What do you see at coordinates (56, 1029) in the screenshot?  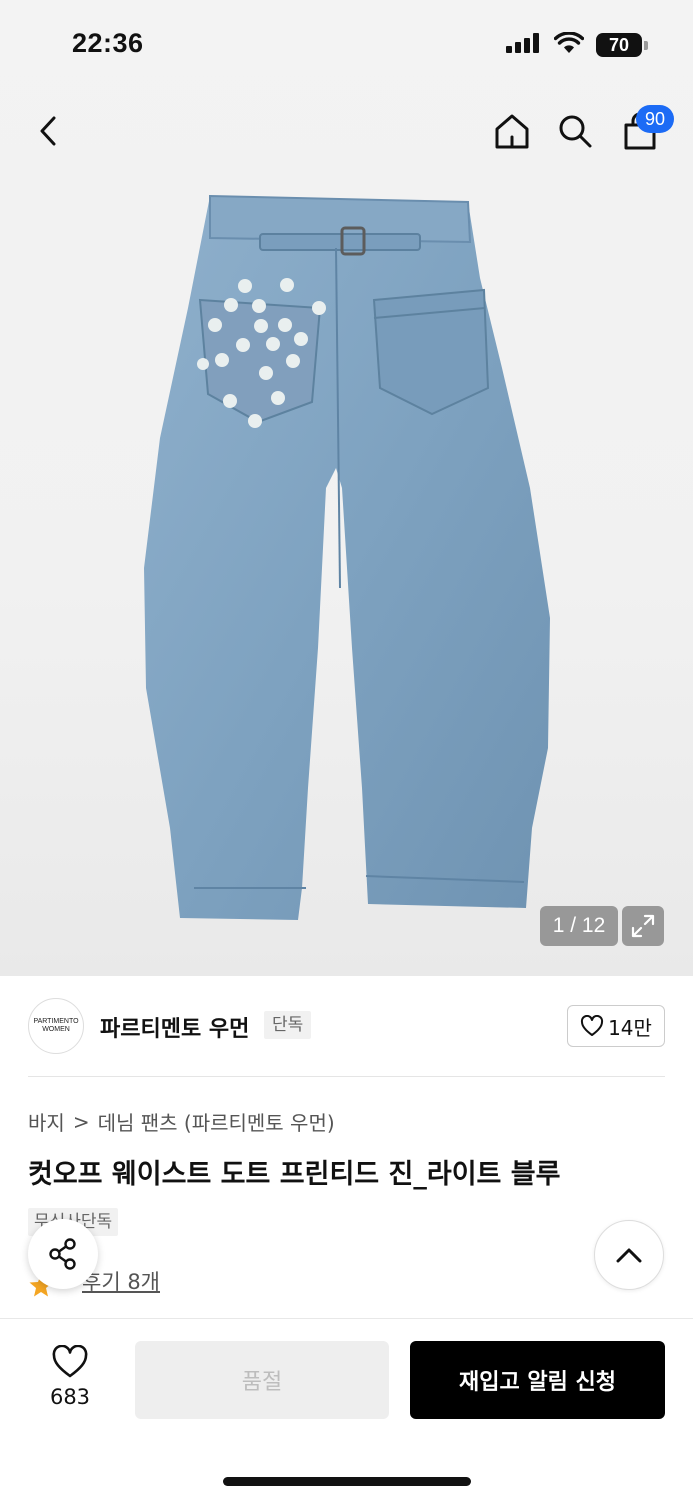 I see `brand-logo-line2: WOMEN` at bounding box center [56, 1029].